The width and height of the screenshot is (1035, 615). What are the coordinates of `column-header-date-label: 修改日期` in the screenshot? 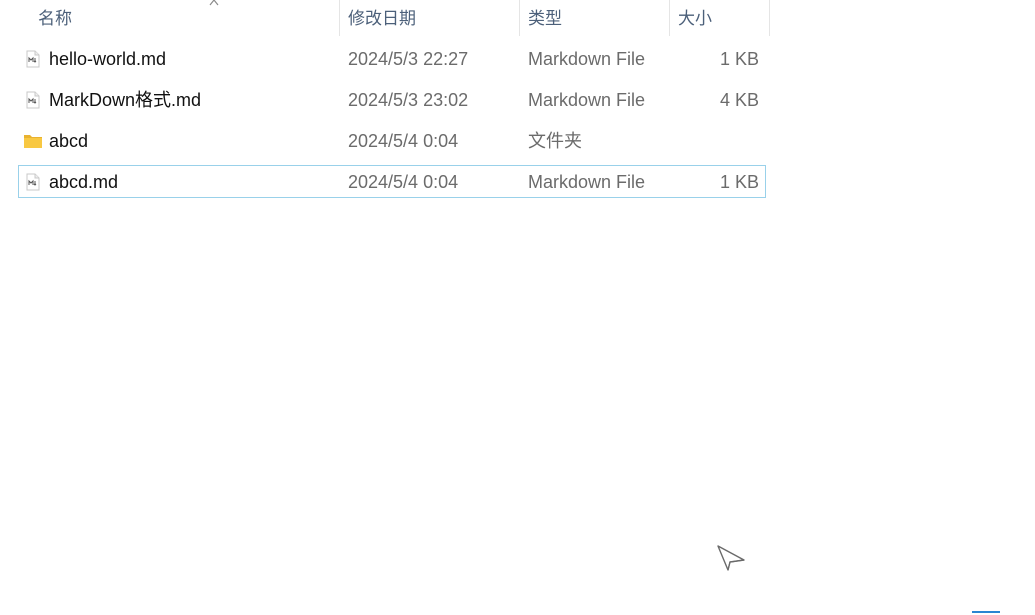 It's located at (382, 18).